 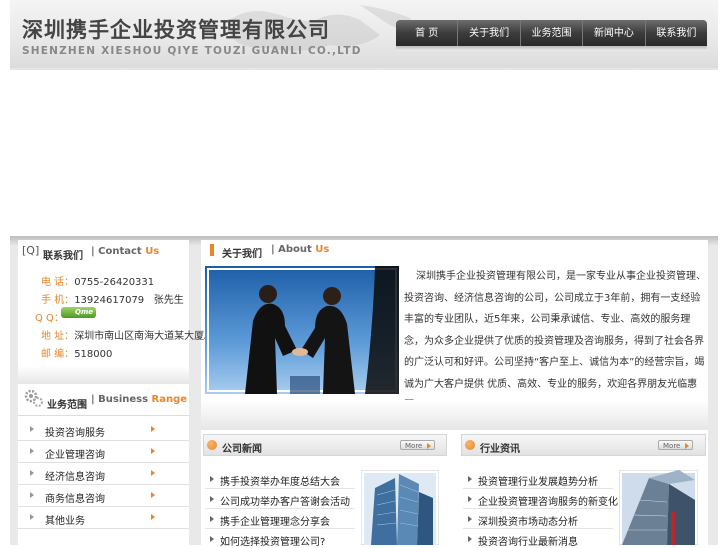 What do you see at coordinates (242, 449) in the screenshot?
I see `news-left-title: 公司新闻` at bounding box center [242, 449].